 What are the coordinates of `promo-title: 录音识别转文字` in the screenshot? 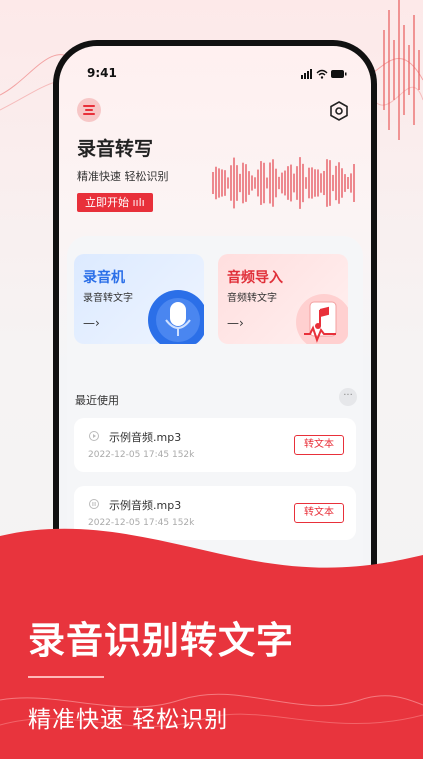 It's located at (161, 640).